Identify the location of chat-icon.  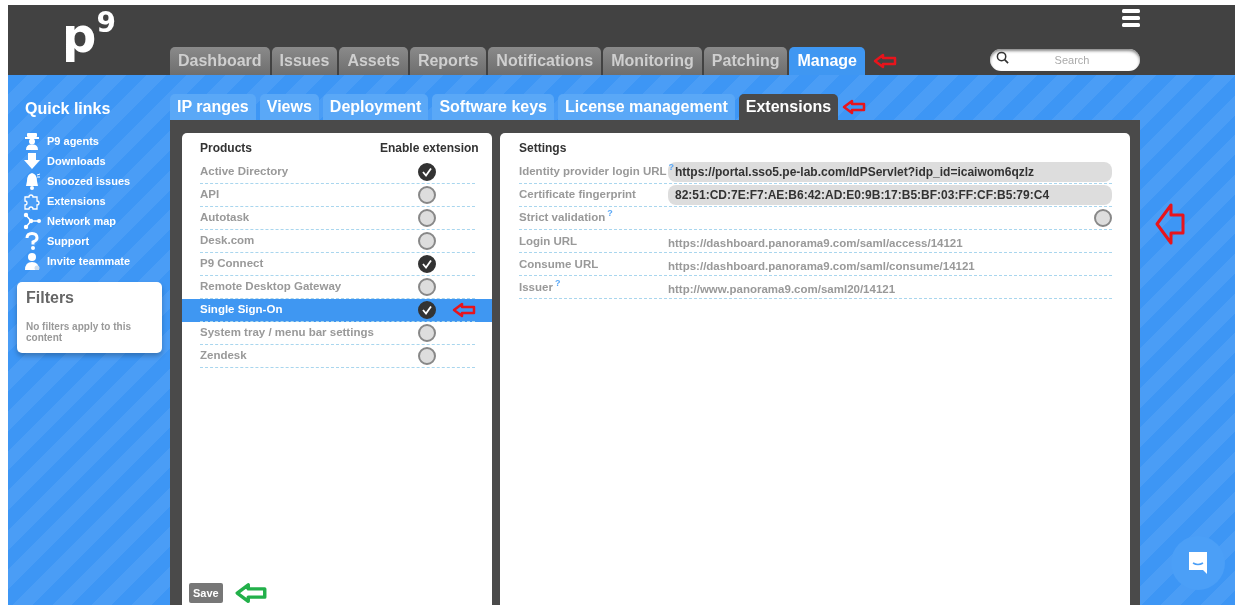
(1198, 563).